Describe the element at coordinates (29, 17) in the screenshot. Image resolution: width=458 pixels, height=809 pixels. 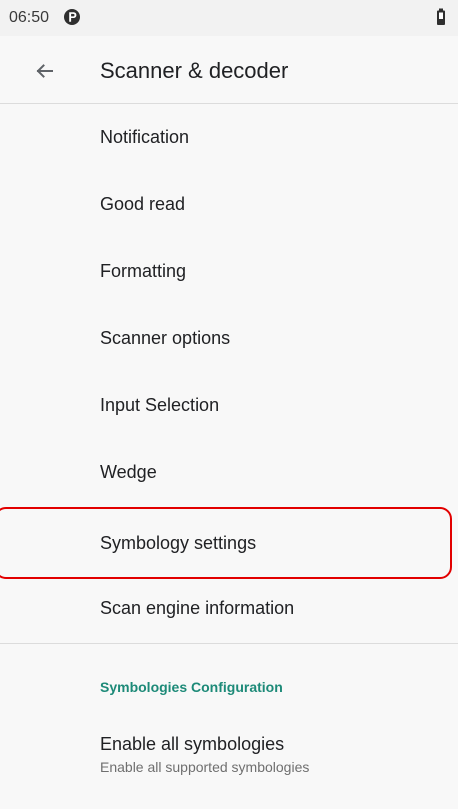
I see `status-time: 06:50` at that location.